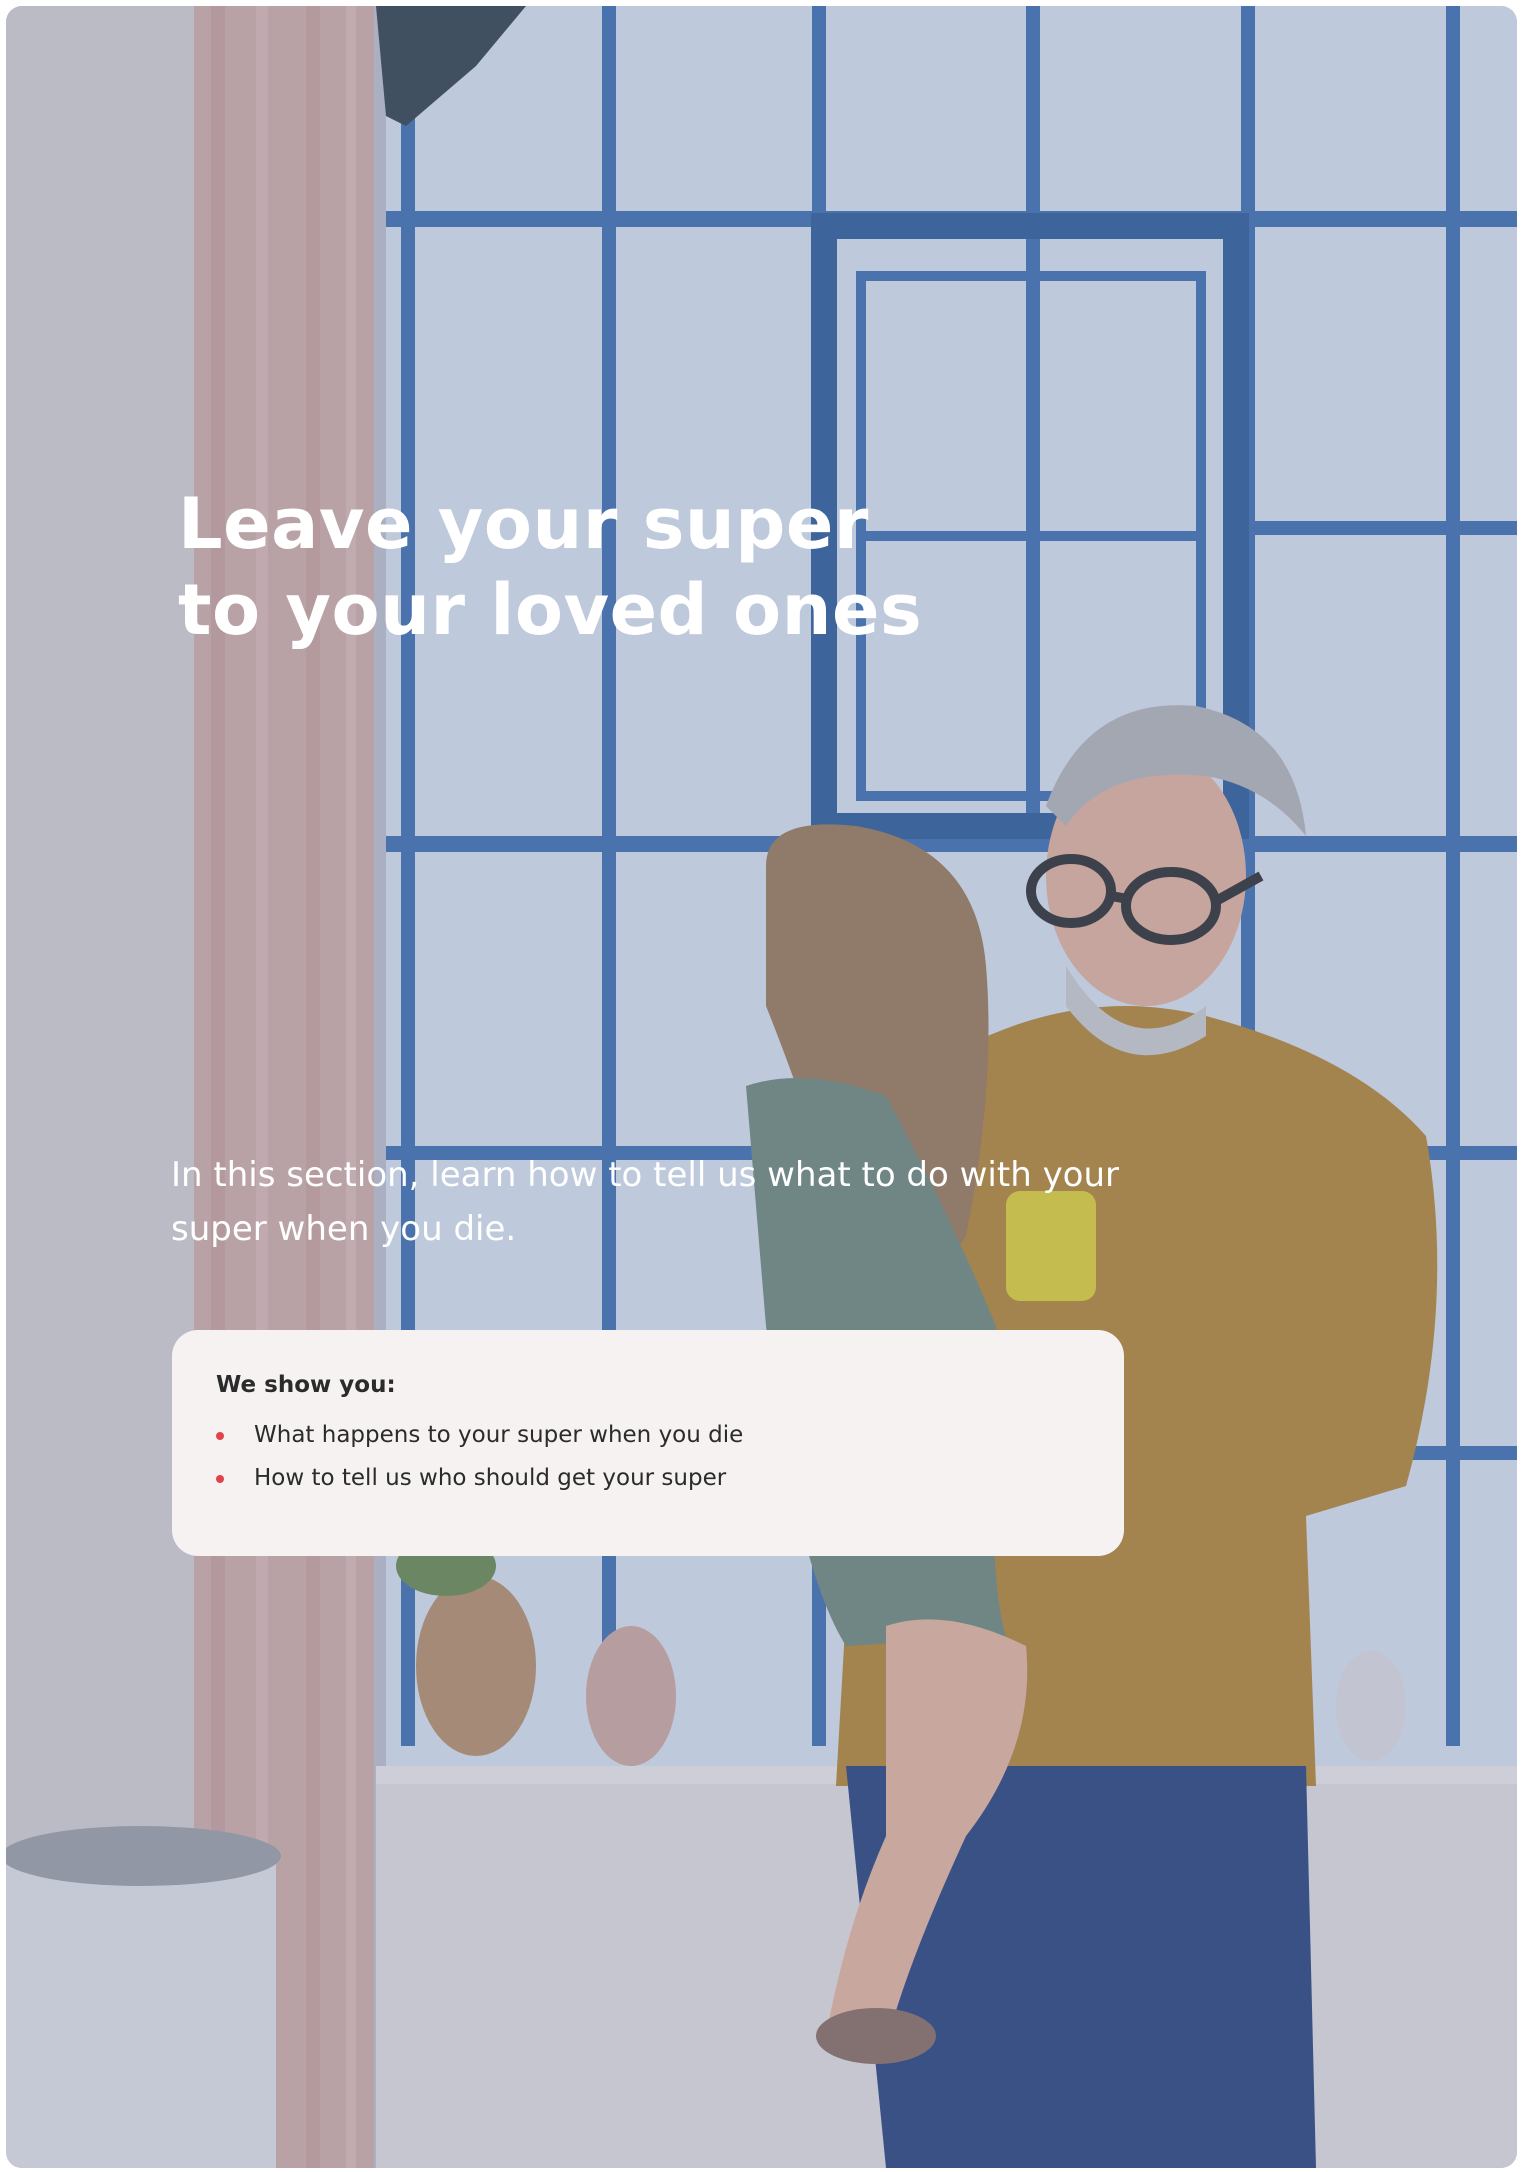 The width and height of the screenshot is (1521, 2172). I want to click on info-box-heading: We show you:, so click(306, 1385).